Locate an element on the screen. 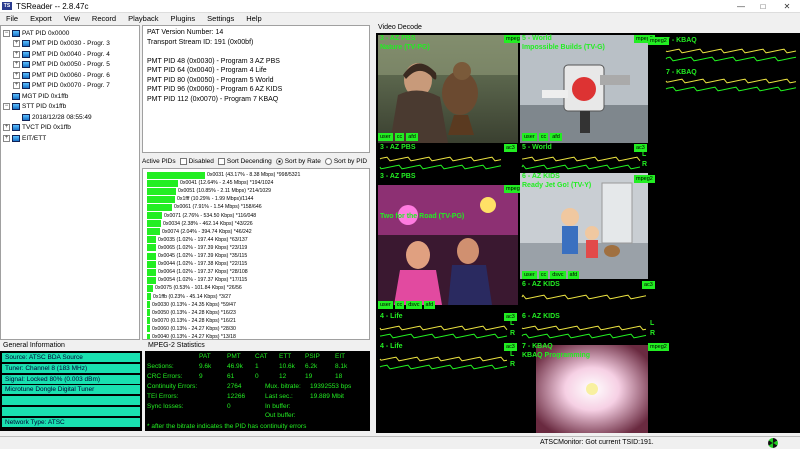 This screenshot has height=449, width=800. table-node-icon is located at coordinates (26, 75).